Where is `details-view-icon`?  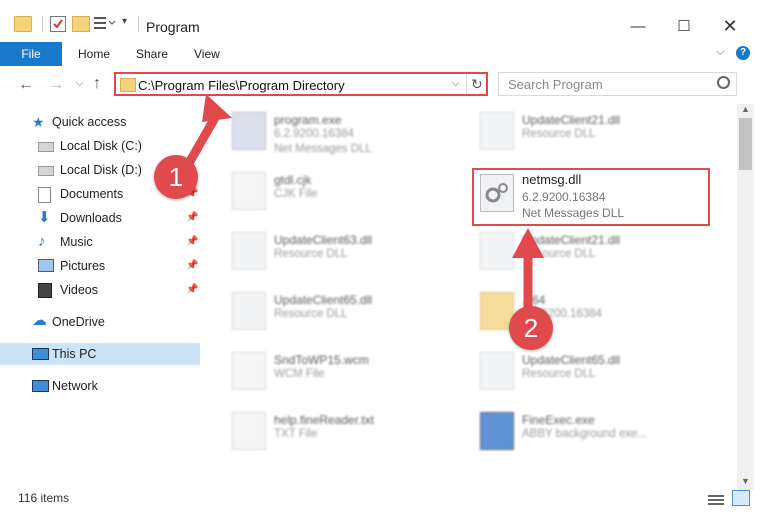 details-view-icon is located at coordinates (716, 499).